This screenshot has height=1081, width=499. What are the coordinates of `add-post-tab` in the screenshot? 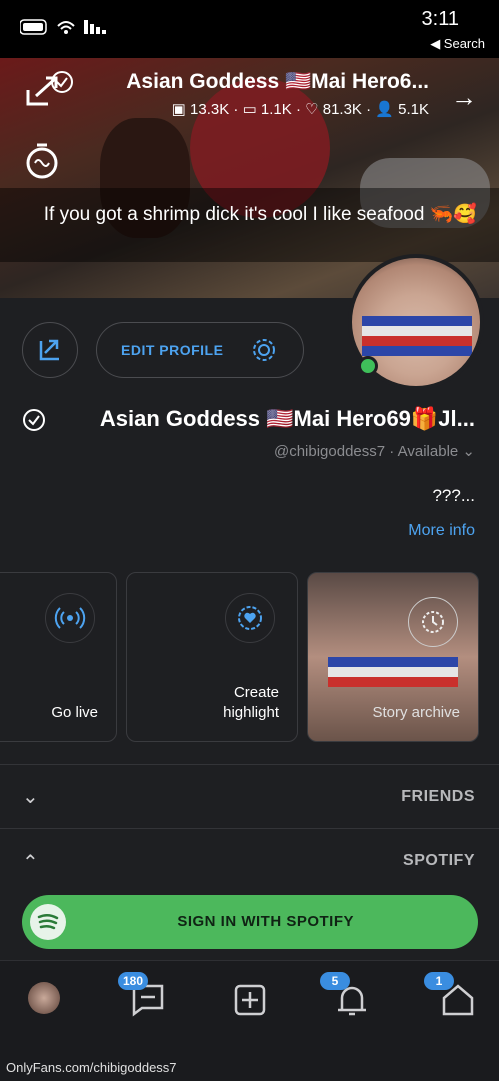 It's located at (250, 1000).